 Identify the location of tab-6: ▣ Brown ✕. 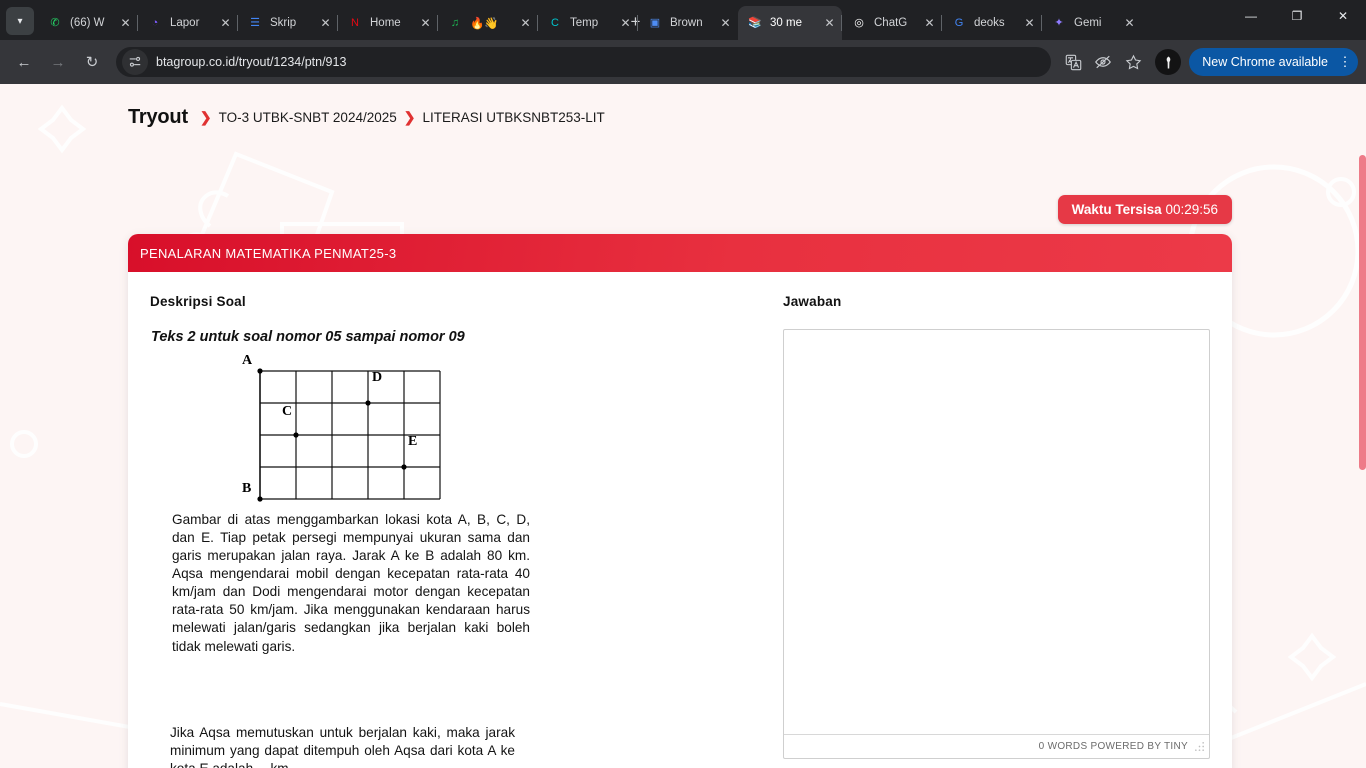
(687, 23).